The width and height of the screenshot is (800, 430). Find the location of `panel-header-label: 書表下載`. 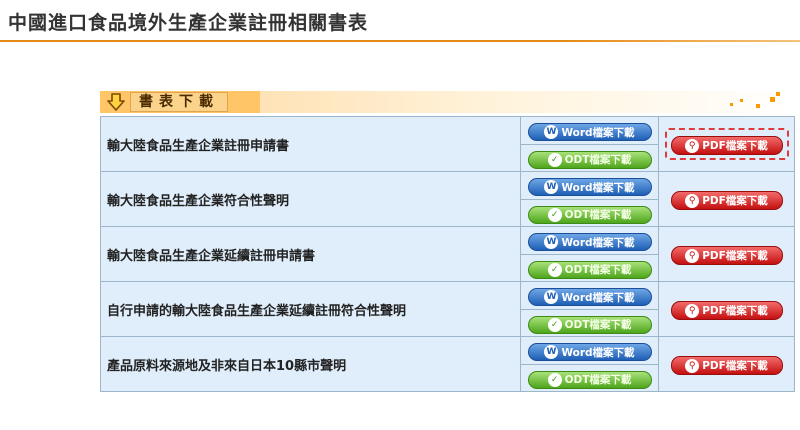

panel-header-label: 書表下載 is located at coordinates (179, 102).